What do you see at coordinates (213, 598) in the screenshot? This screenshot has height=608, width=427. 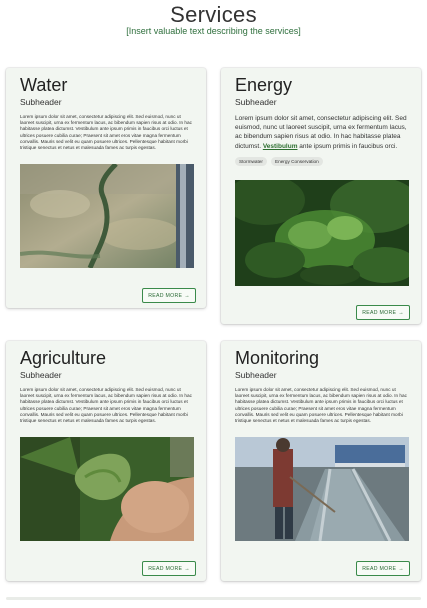 I see `page-bottom-edge` at bounding box center [213, 598].